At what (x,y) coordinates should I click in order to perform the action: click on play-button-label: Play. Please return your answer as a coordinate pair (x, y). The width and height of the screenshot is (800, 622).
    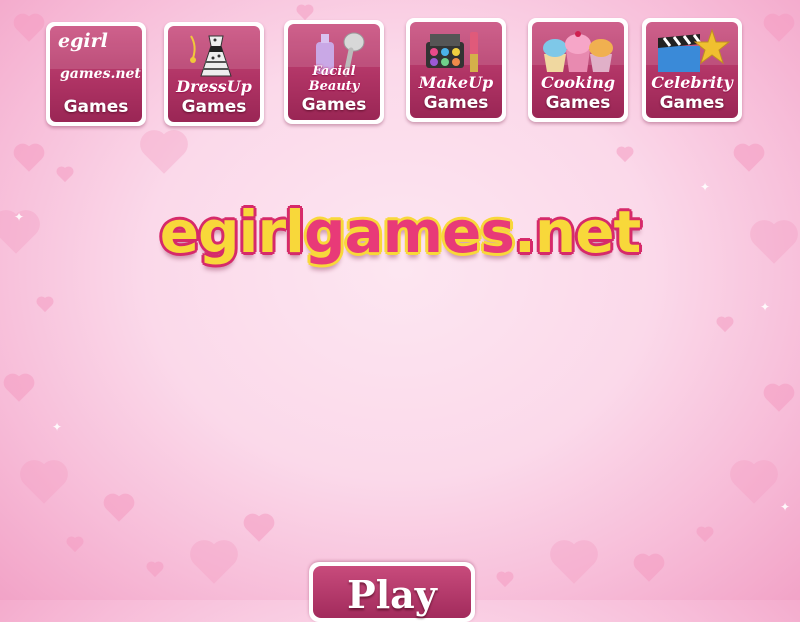
    Looking at the image, I should click on (392, 594).